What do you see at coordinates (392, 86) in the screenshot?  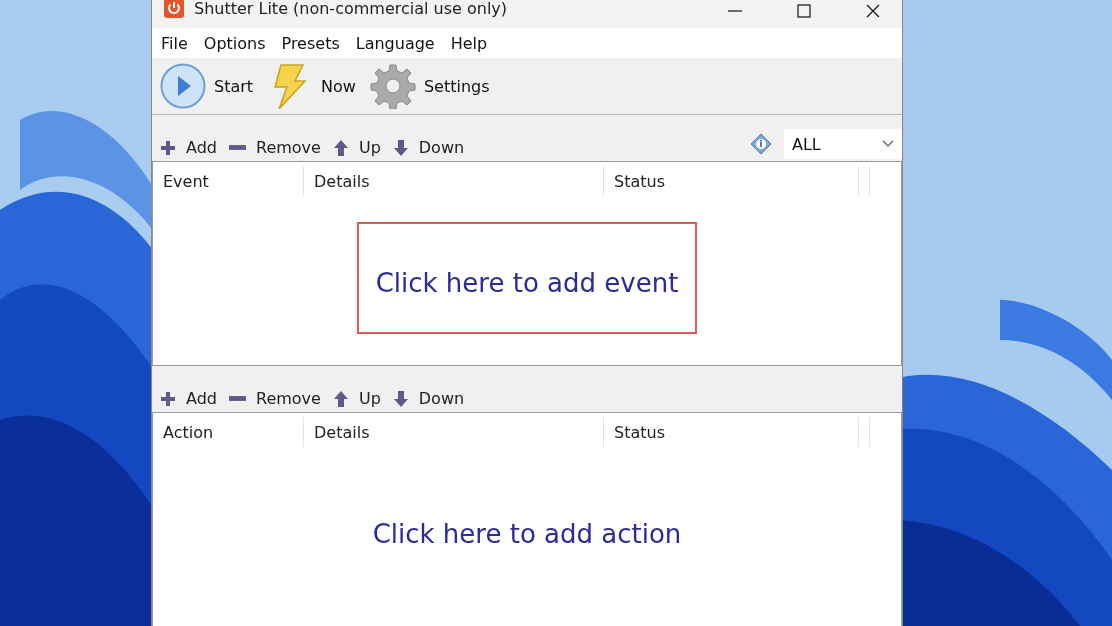 I see `gear-icon` at bounding box center [392, 86].